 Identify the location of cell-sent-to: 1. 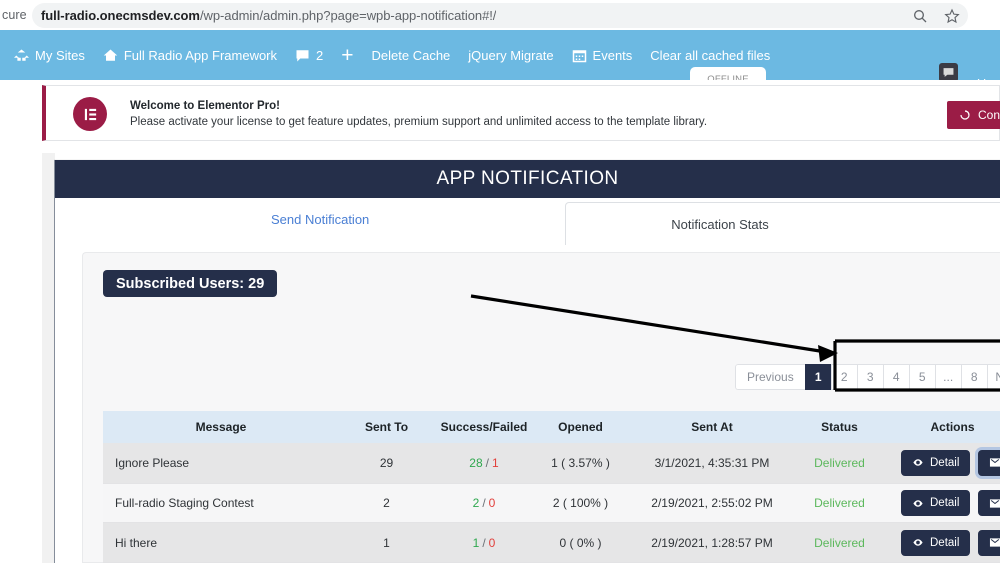
(386, 542).